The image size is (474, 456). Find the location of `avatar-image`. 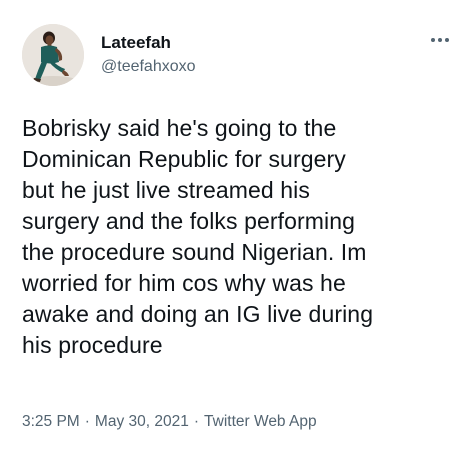

avatar-image is located at coordinates (53, 55).